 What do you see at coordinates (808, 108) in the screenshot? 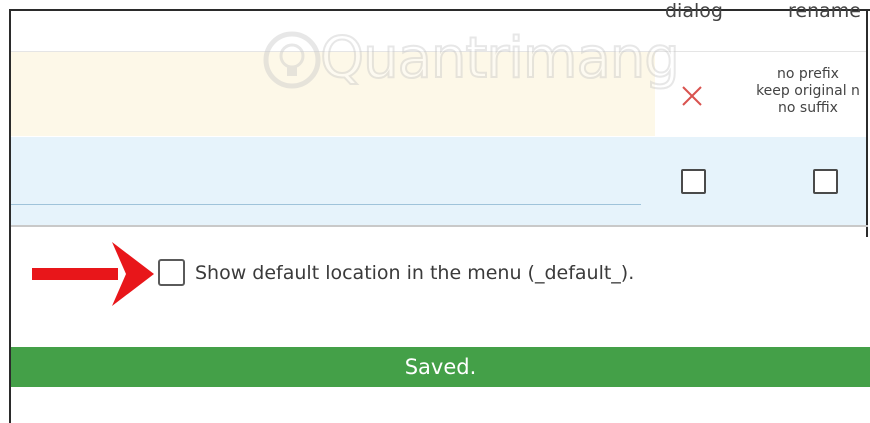
I see `rename-line-suffix: no suffix` at bounding box center [808, 108].